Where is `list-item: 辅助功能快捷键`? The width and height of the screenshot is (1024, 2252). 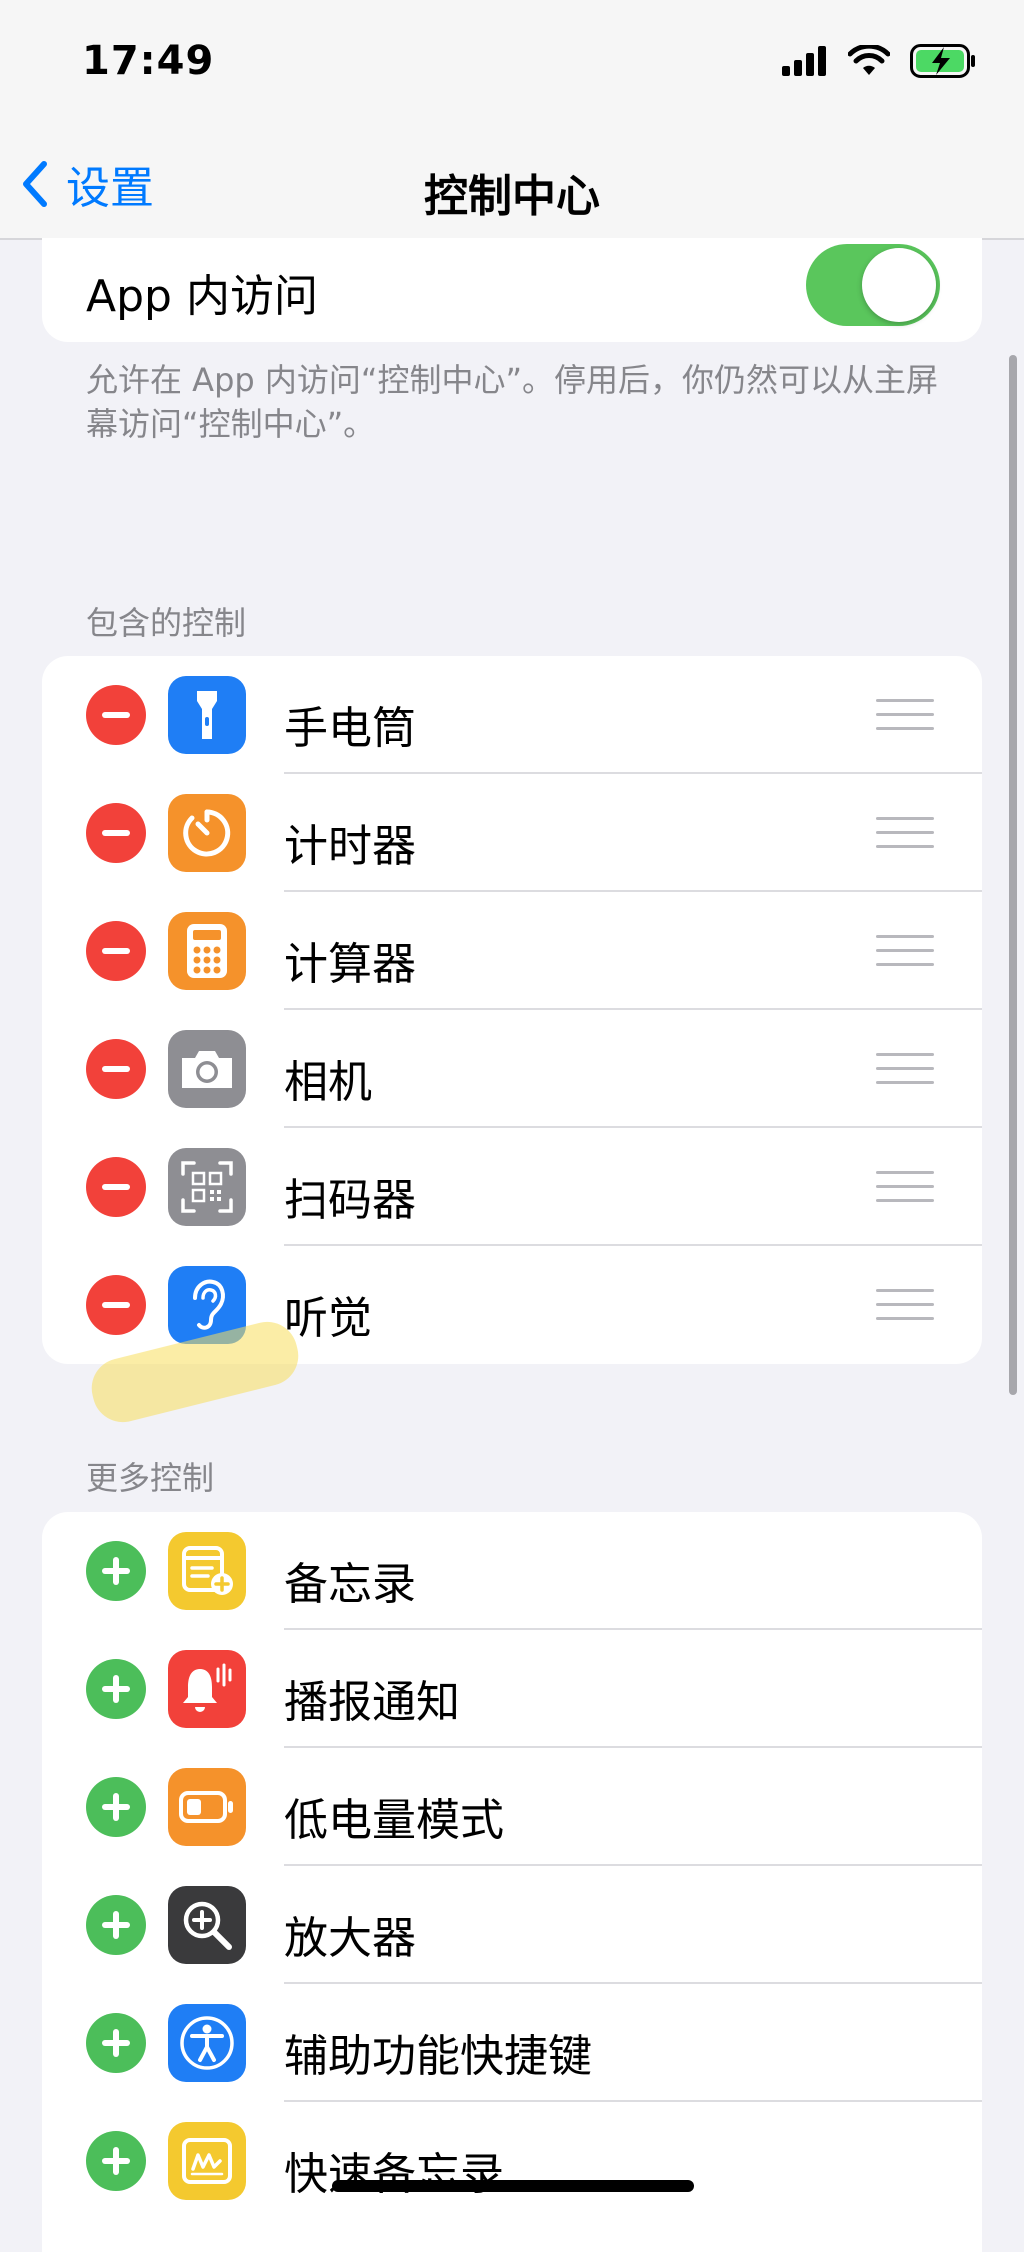 list-item: 辅助功能快捷键 is located at coordinates (512, 2043).